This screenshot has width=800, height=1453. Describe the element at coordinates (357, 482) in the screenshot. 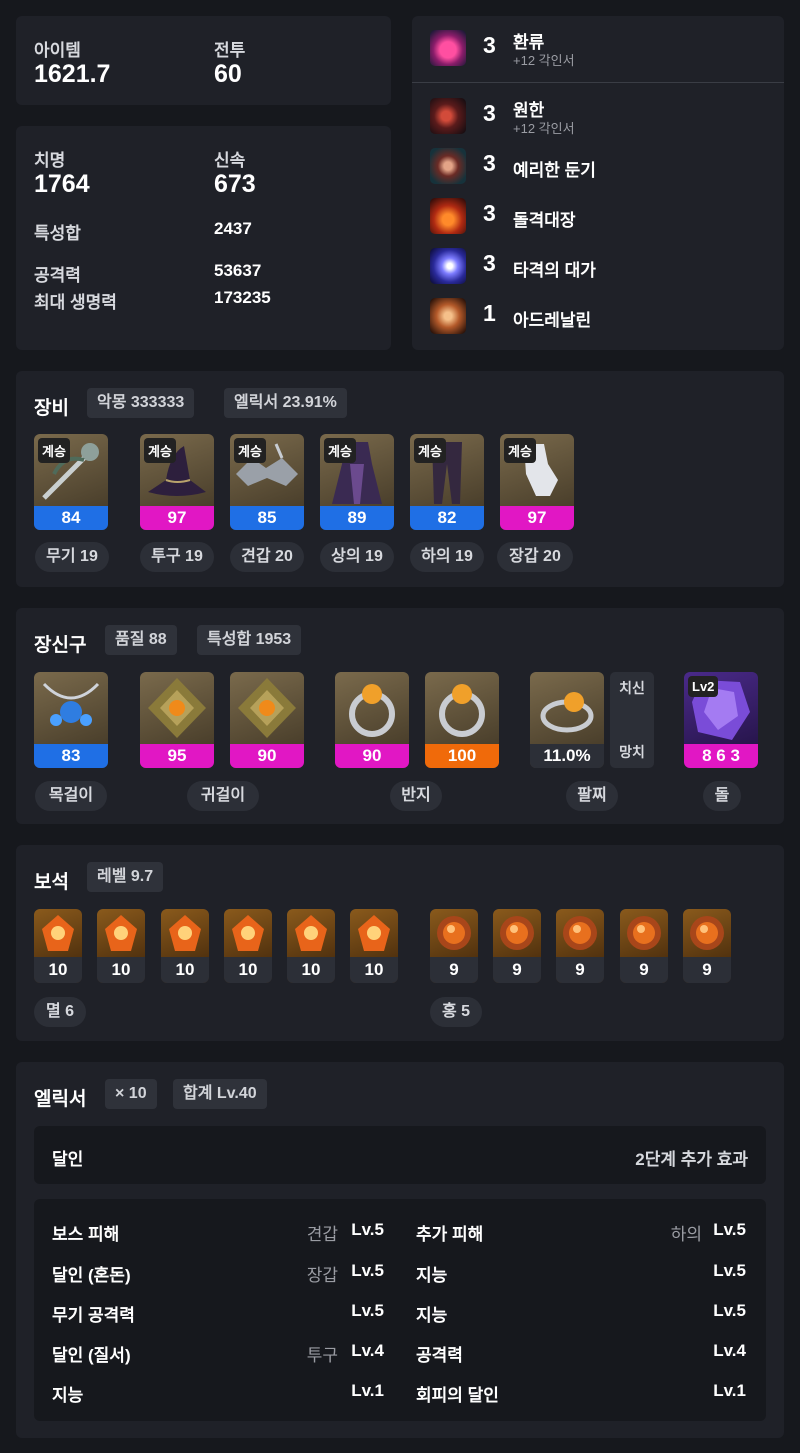

I see `equip-chest: 계승 89` at that location.